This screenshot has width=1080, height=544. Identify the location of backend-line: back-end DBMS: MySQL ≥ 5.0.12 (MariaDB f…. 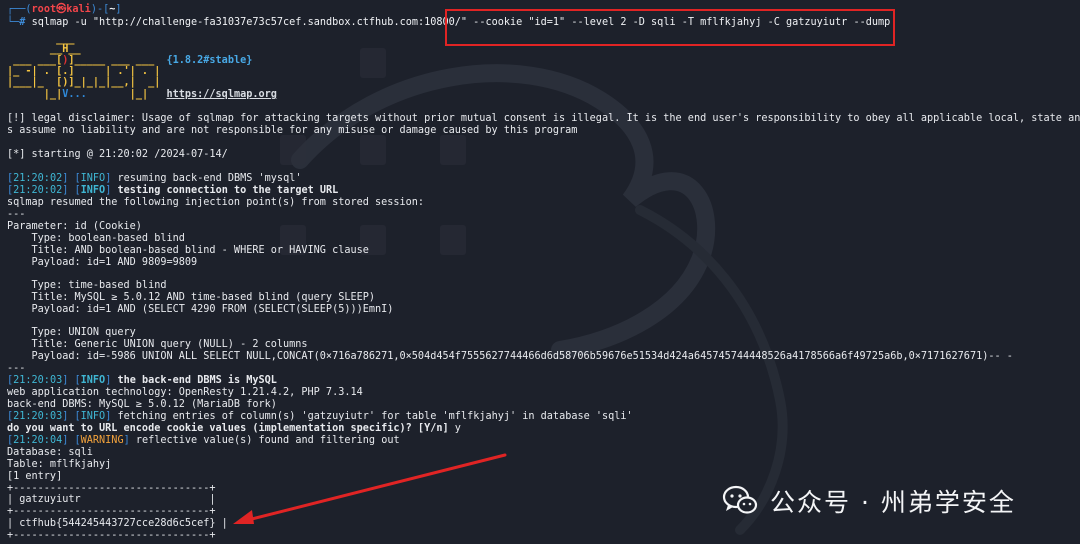
(142, 404).